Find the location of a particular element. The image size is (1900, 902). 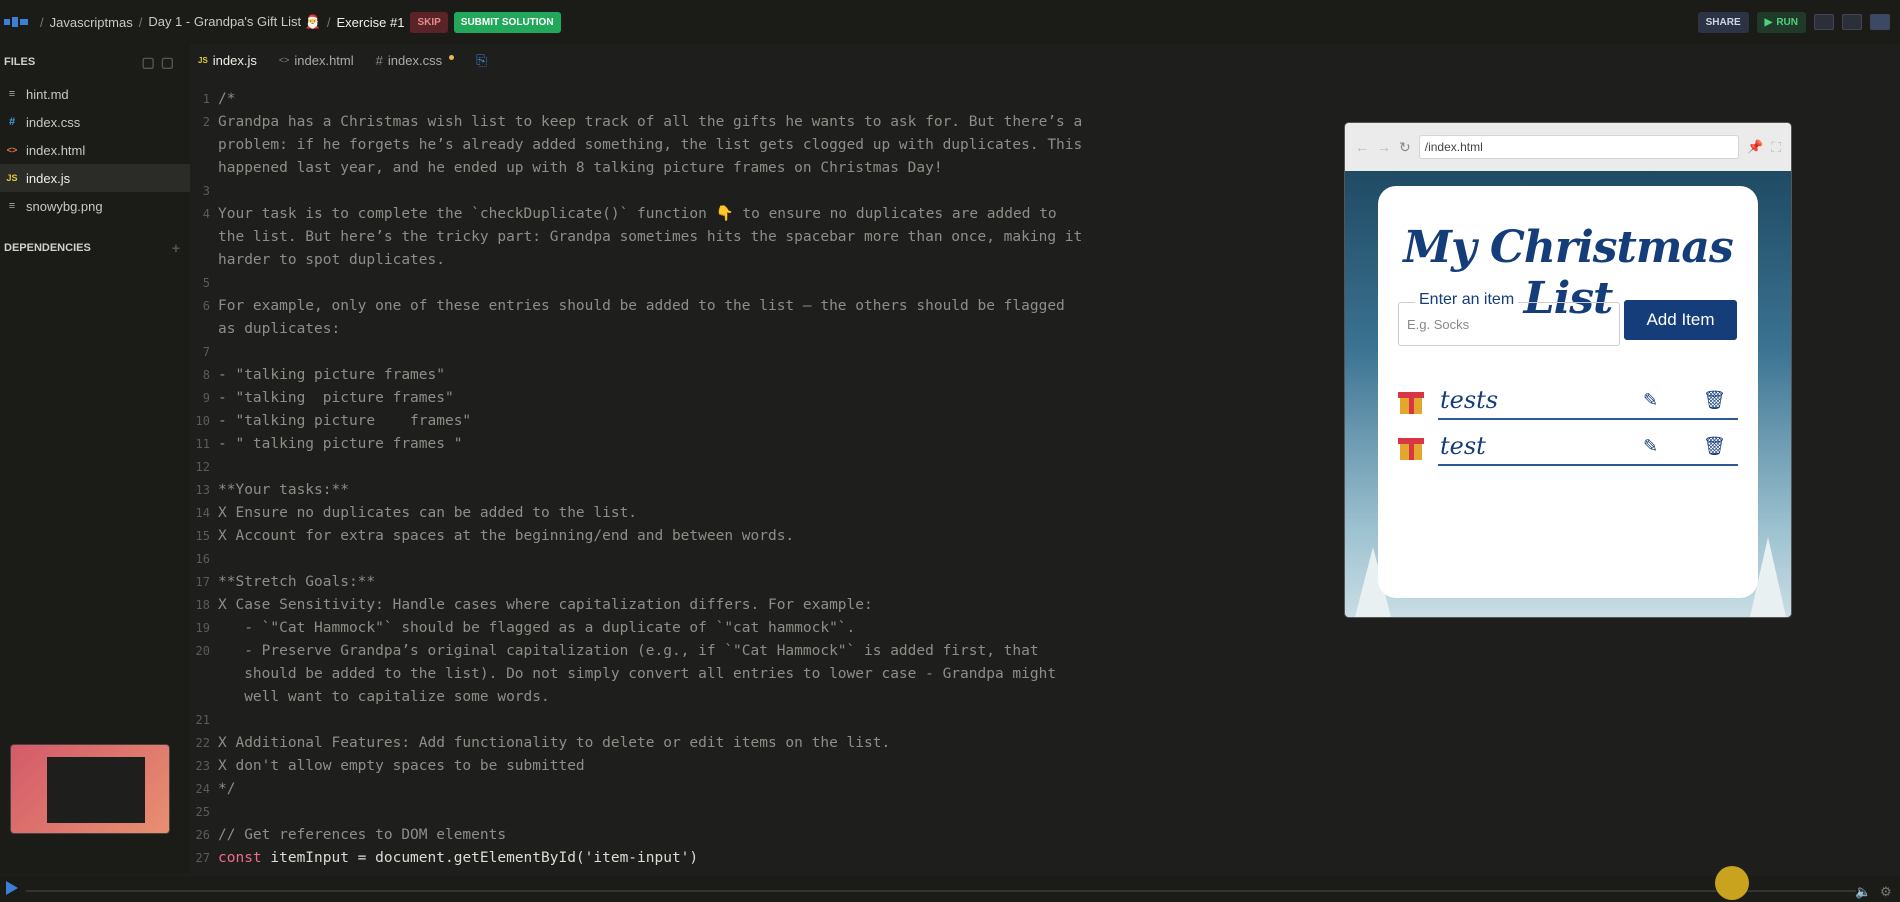

forward-icon: → is located at coordinates (1384, 147).